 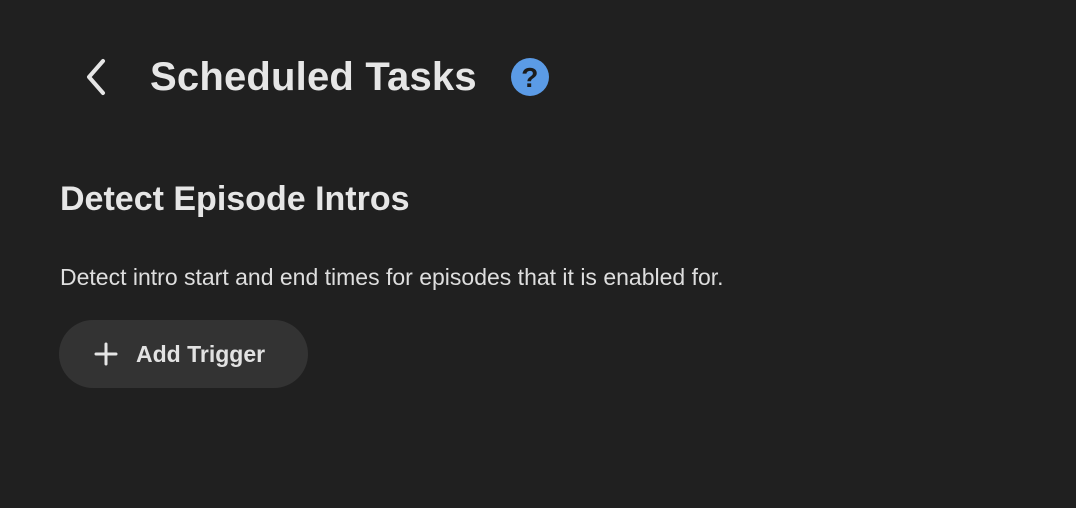 I want to click on task-title: Detect Episode Intros, so click(x=235, y=199).